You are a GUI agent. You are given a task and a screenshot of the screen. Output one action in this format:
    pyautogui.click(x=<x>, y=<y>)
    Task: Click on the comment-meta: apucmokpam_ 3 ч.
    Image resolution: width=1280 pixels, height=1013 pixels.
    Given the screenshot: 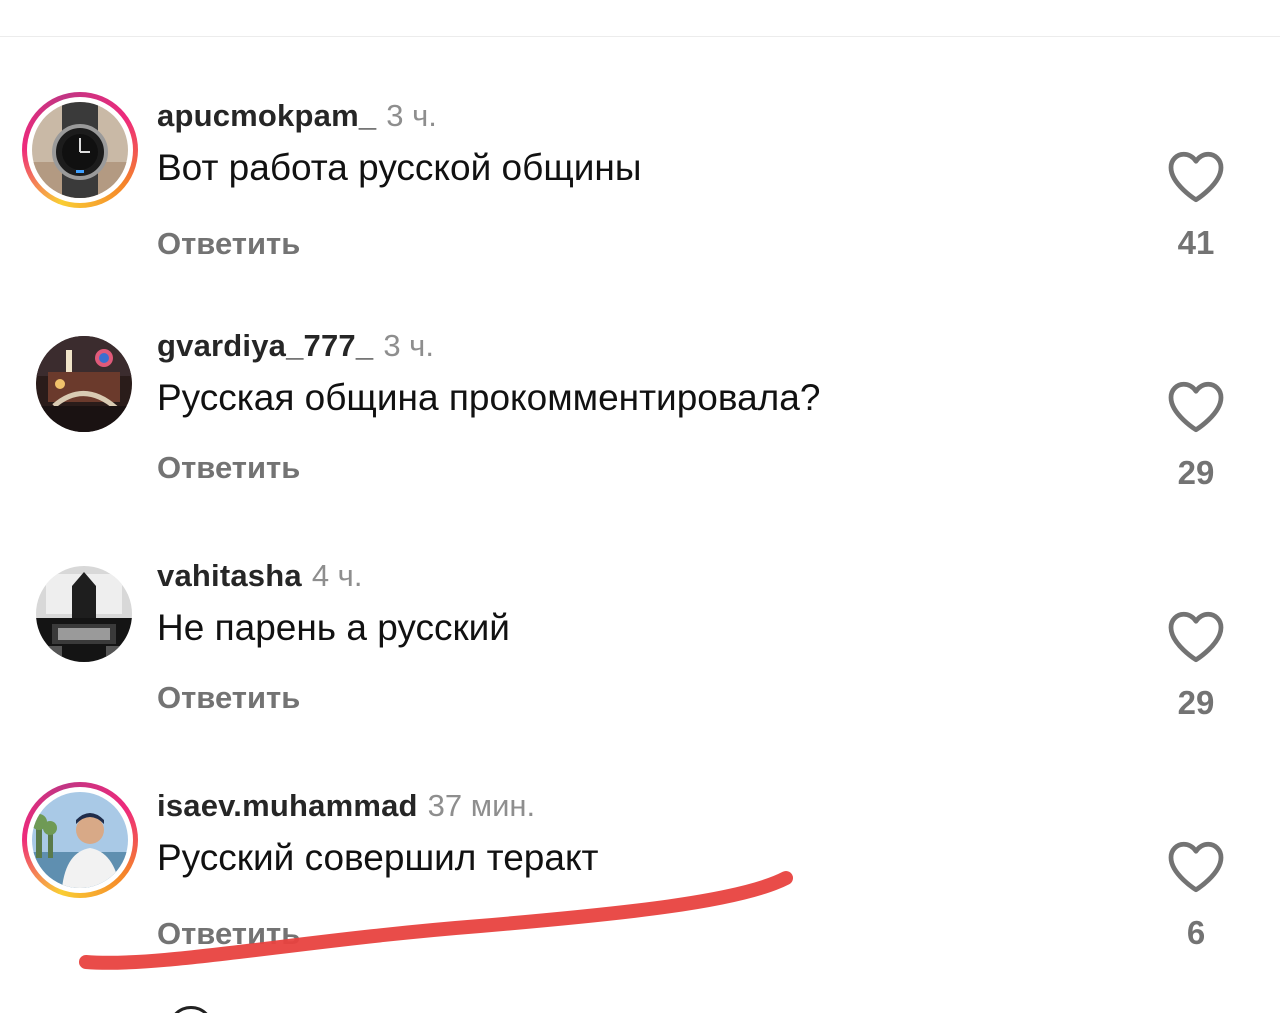 What is the action you would take?
    pyautogui.click(x=297, y=116)
    